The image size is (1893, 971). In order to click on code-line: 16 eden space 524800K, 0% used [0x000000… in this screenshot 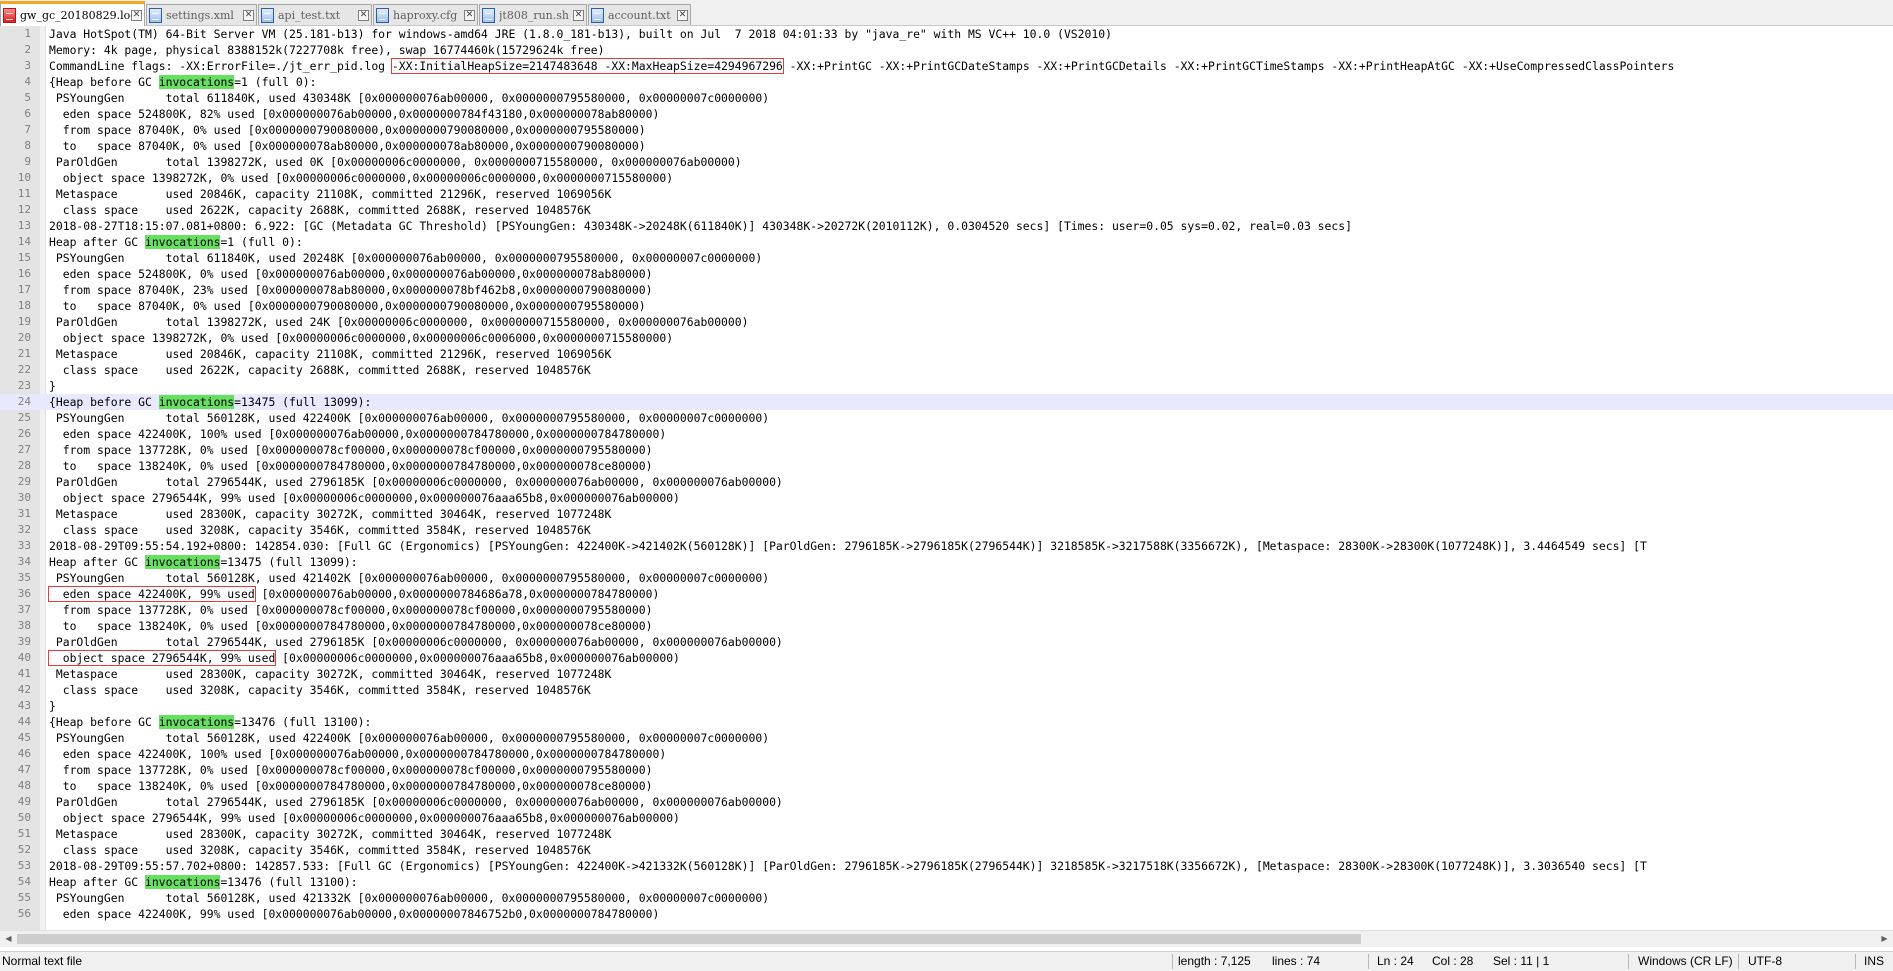, I will do `click(946, 274)`.